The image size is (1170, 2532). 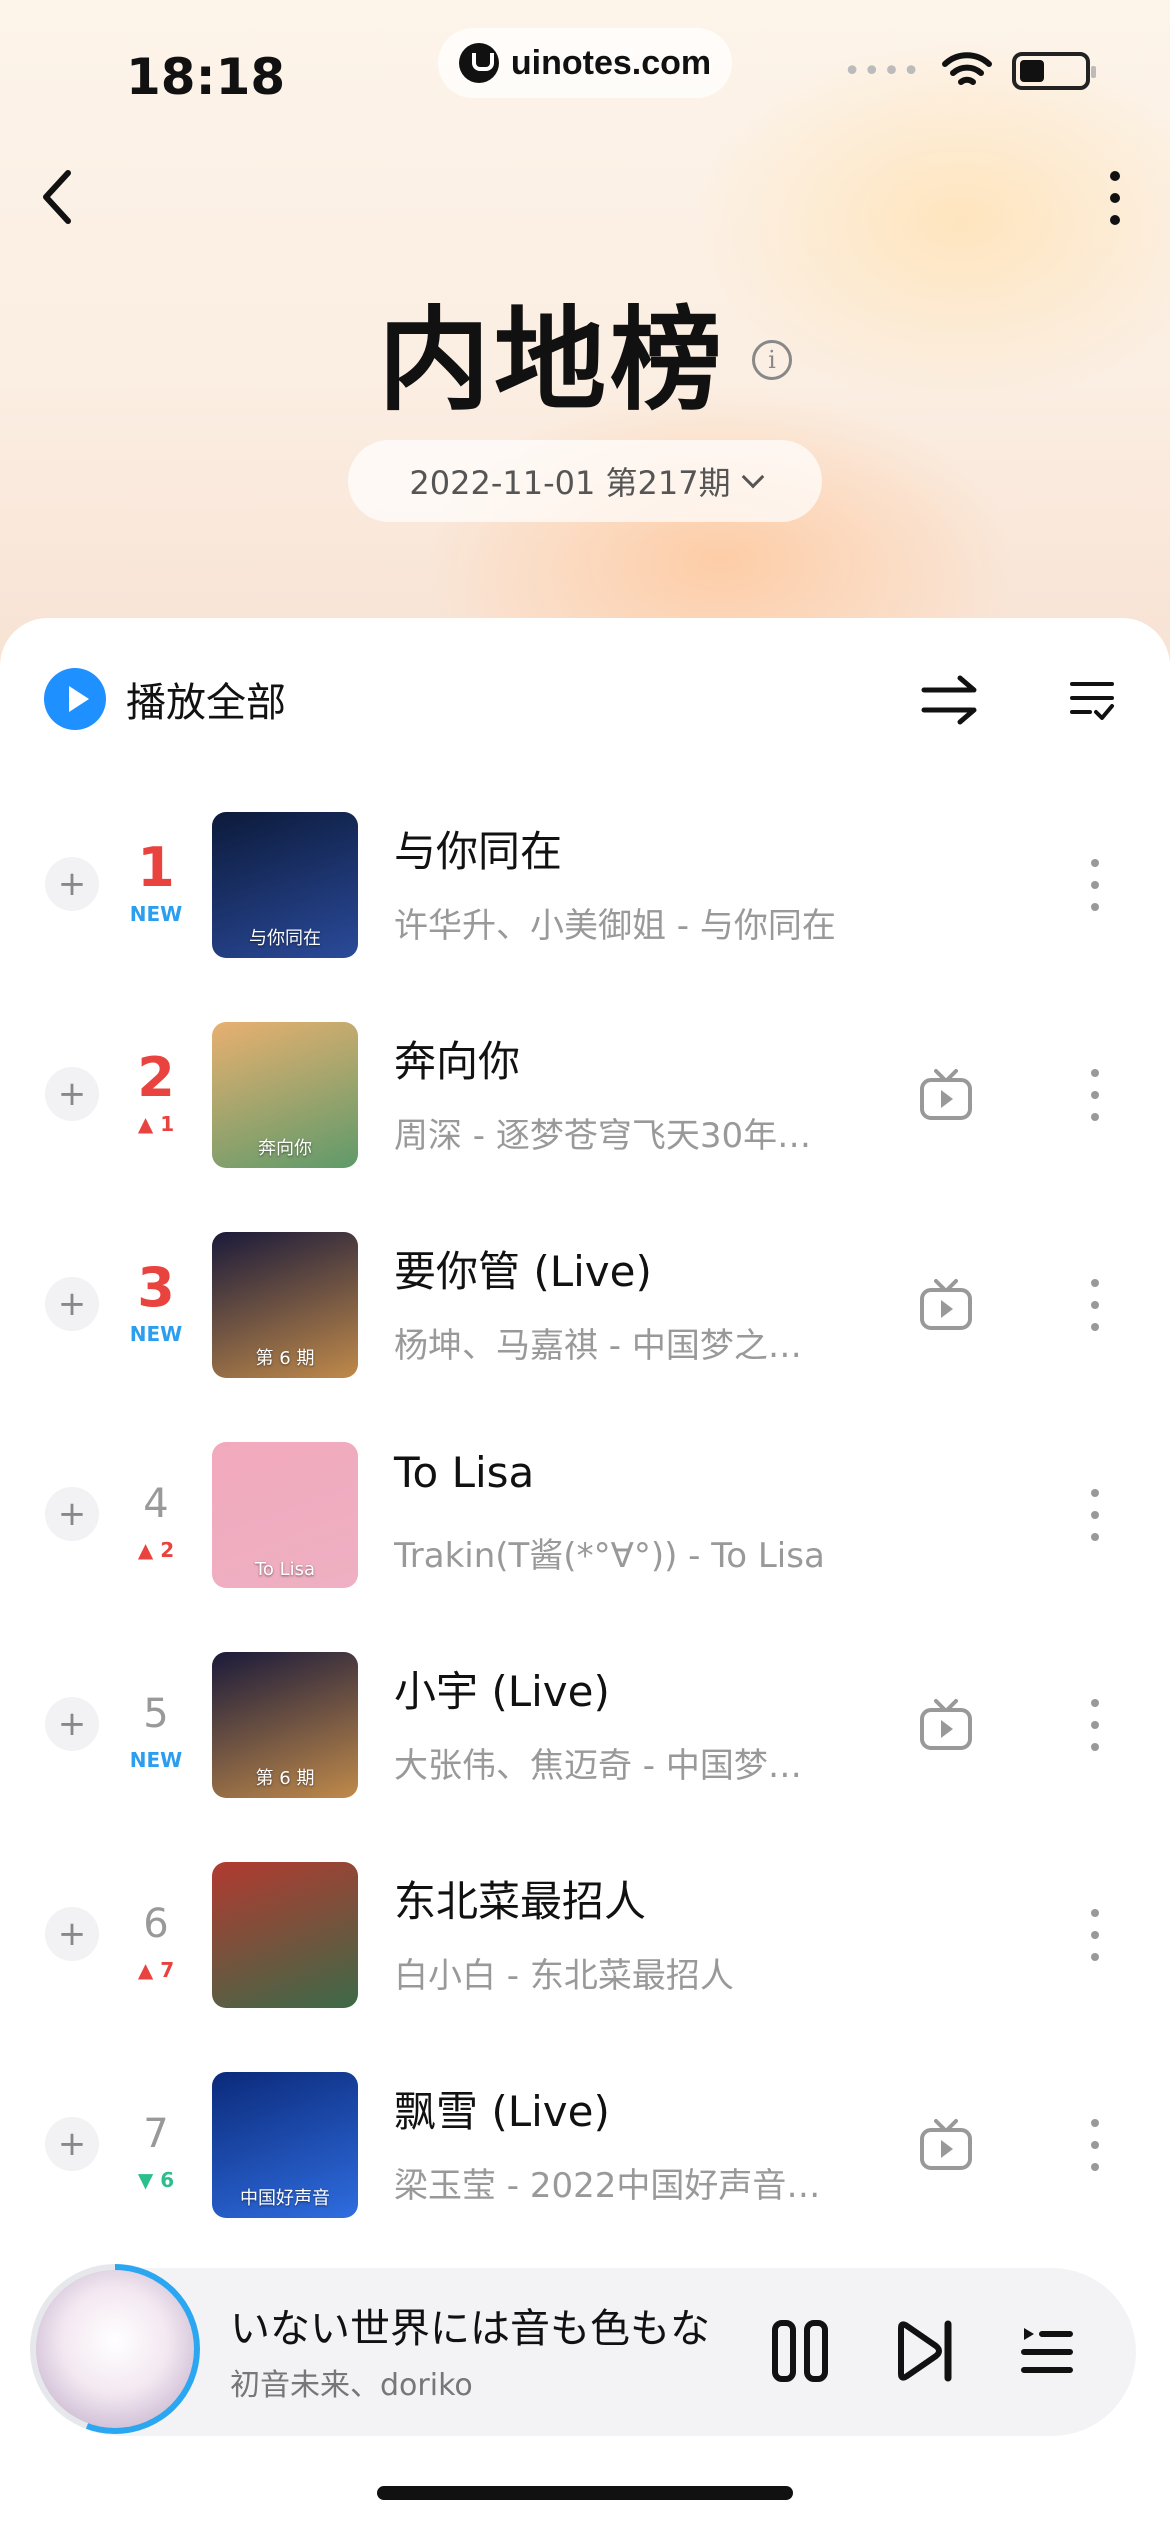 I want to click on rank-badge: 7 ▼ 6, so click(x=156, y=2149).